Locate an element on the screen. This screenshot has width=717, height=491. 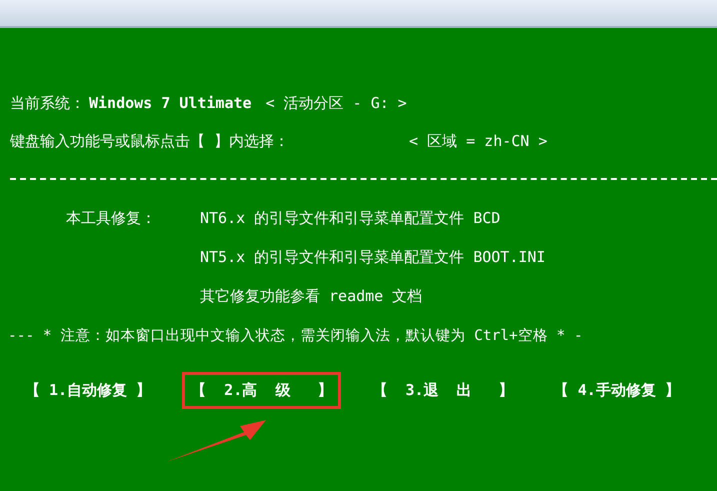
notice-text: --- * 注意：如本窗口出现中文输入状态，需关闭输入法，默认键为 Ctrl+空格 * - is located at coordinates (296, 336).